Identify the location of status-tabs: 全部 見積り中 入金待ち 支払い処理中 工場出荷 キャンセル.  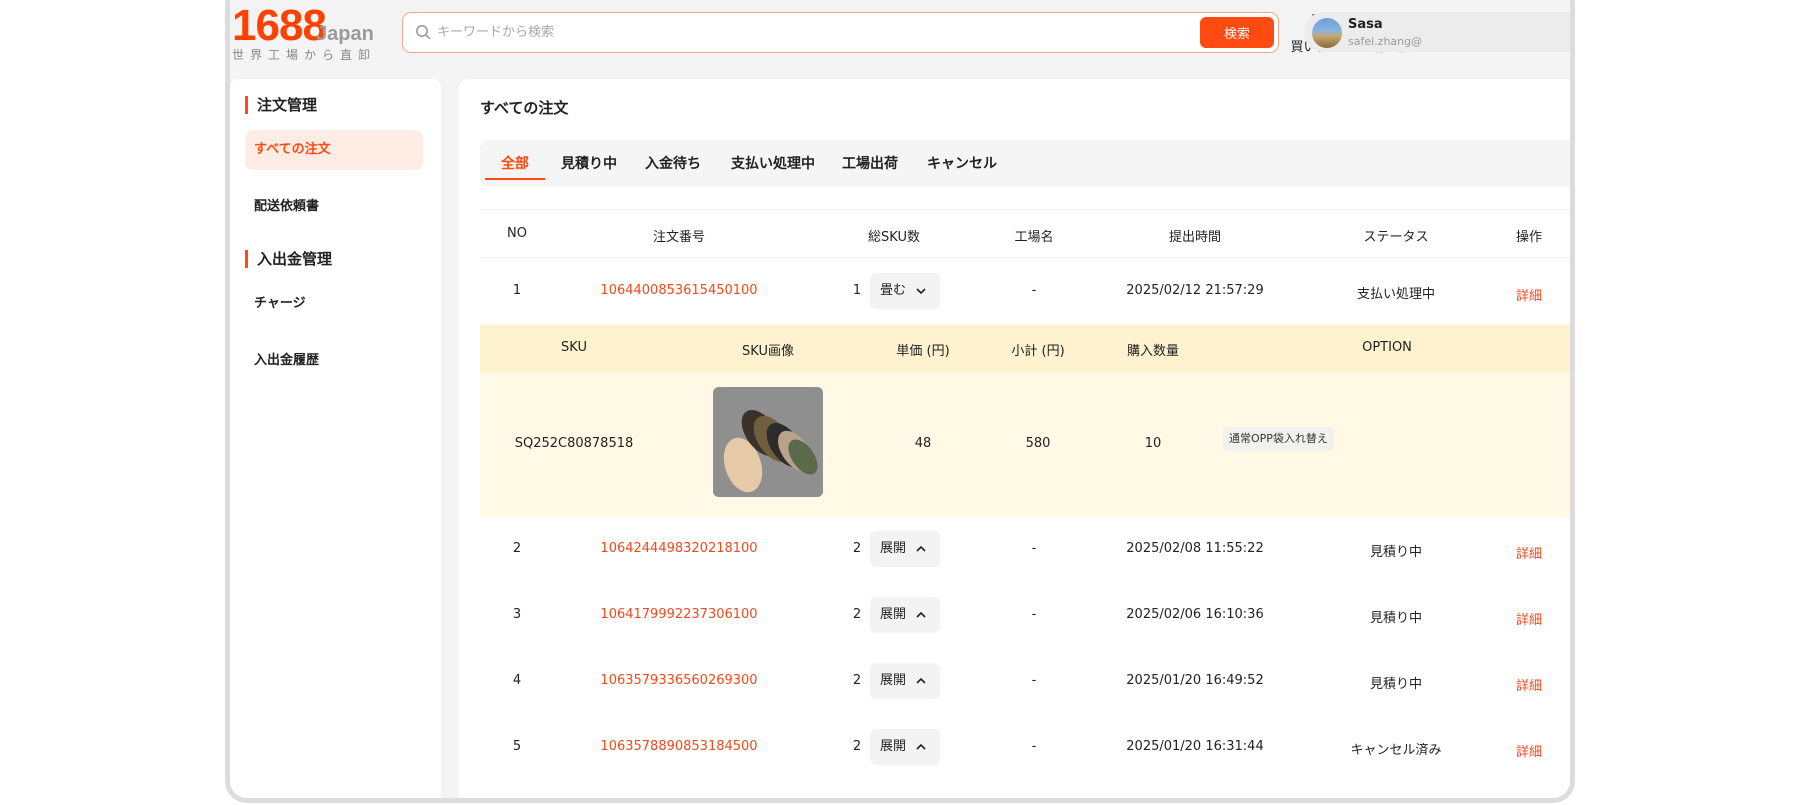
(1025, 163).